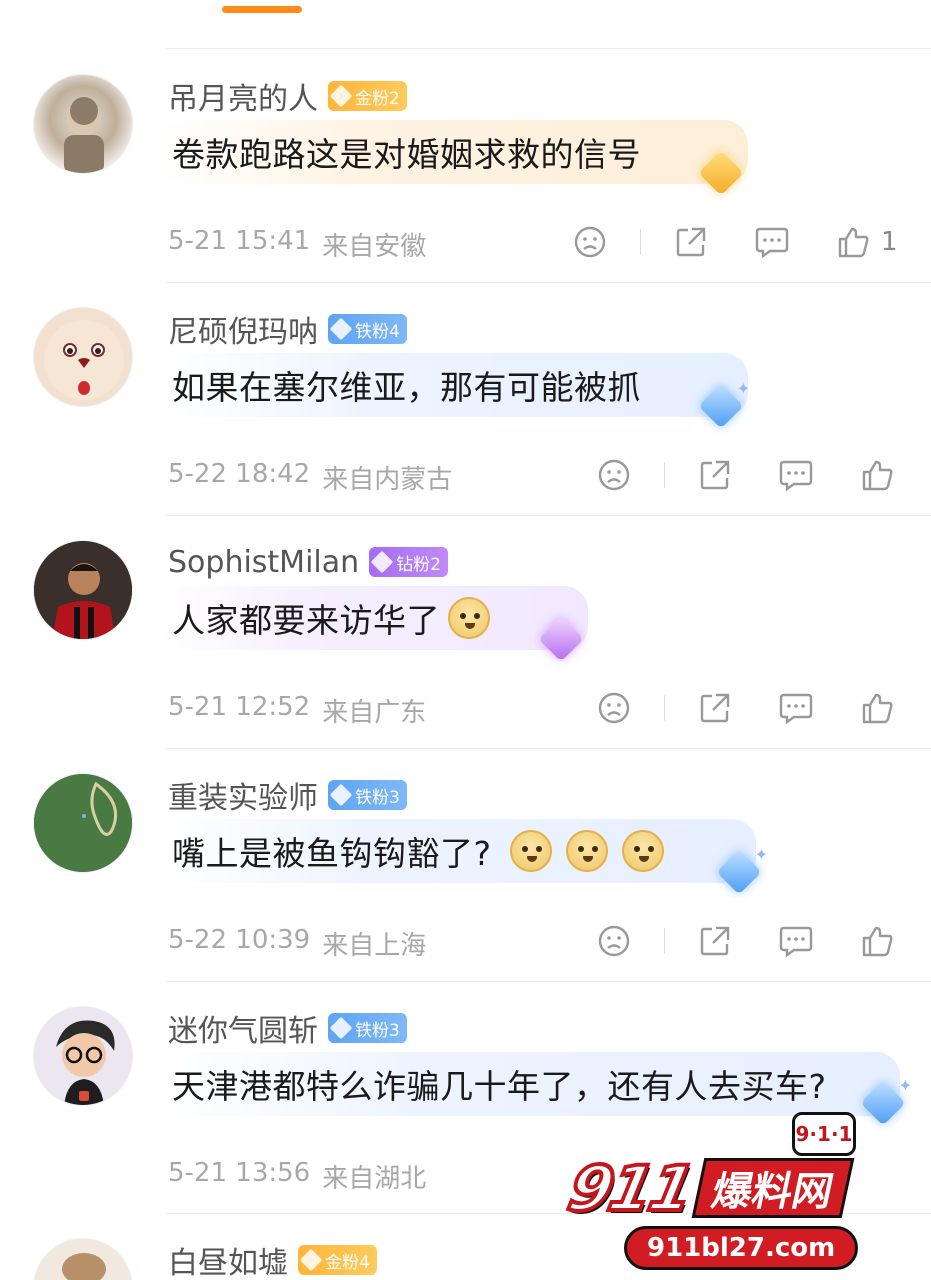 The width and height of the screenshot is (931, 1280). Describe the element at coordinates (239, 940) in the screenshot. I see `timestamp: 5-22 10:39` at that location.